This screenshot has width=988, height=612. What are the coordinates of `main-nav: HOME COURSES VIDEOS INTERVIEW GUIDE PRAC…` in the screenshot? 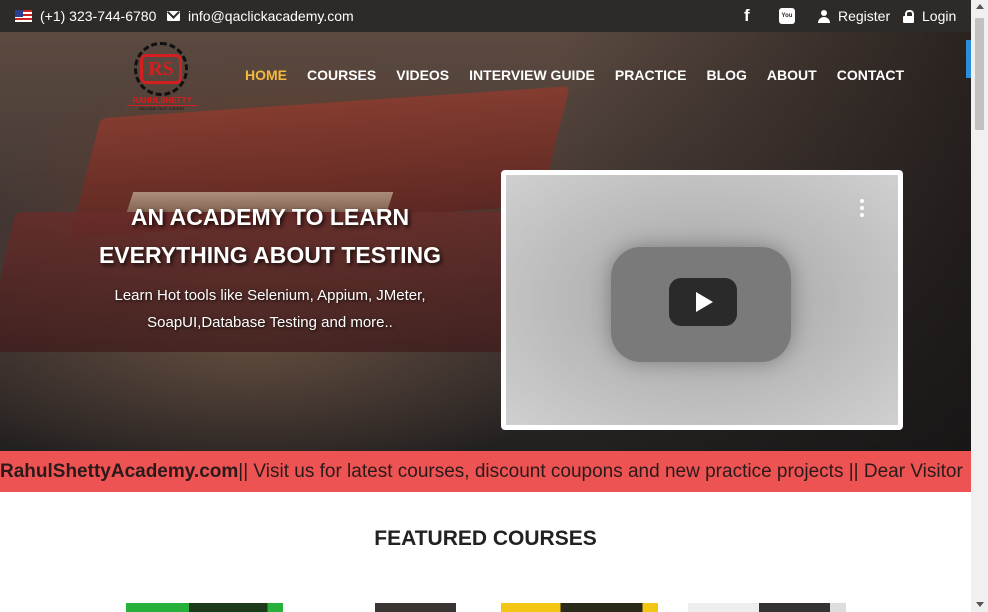 It's located at (574, 75).